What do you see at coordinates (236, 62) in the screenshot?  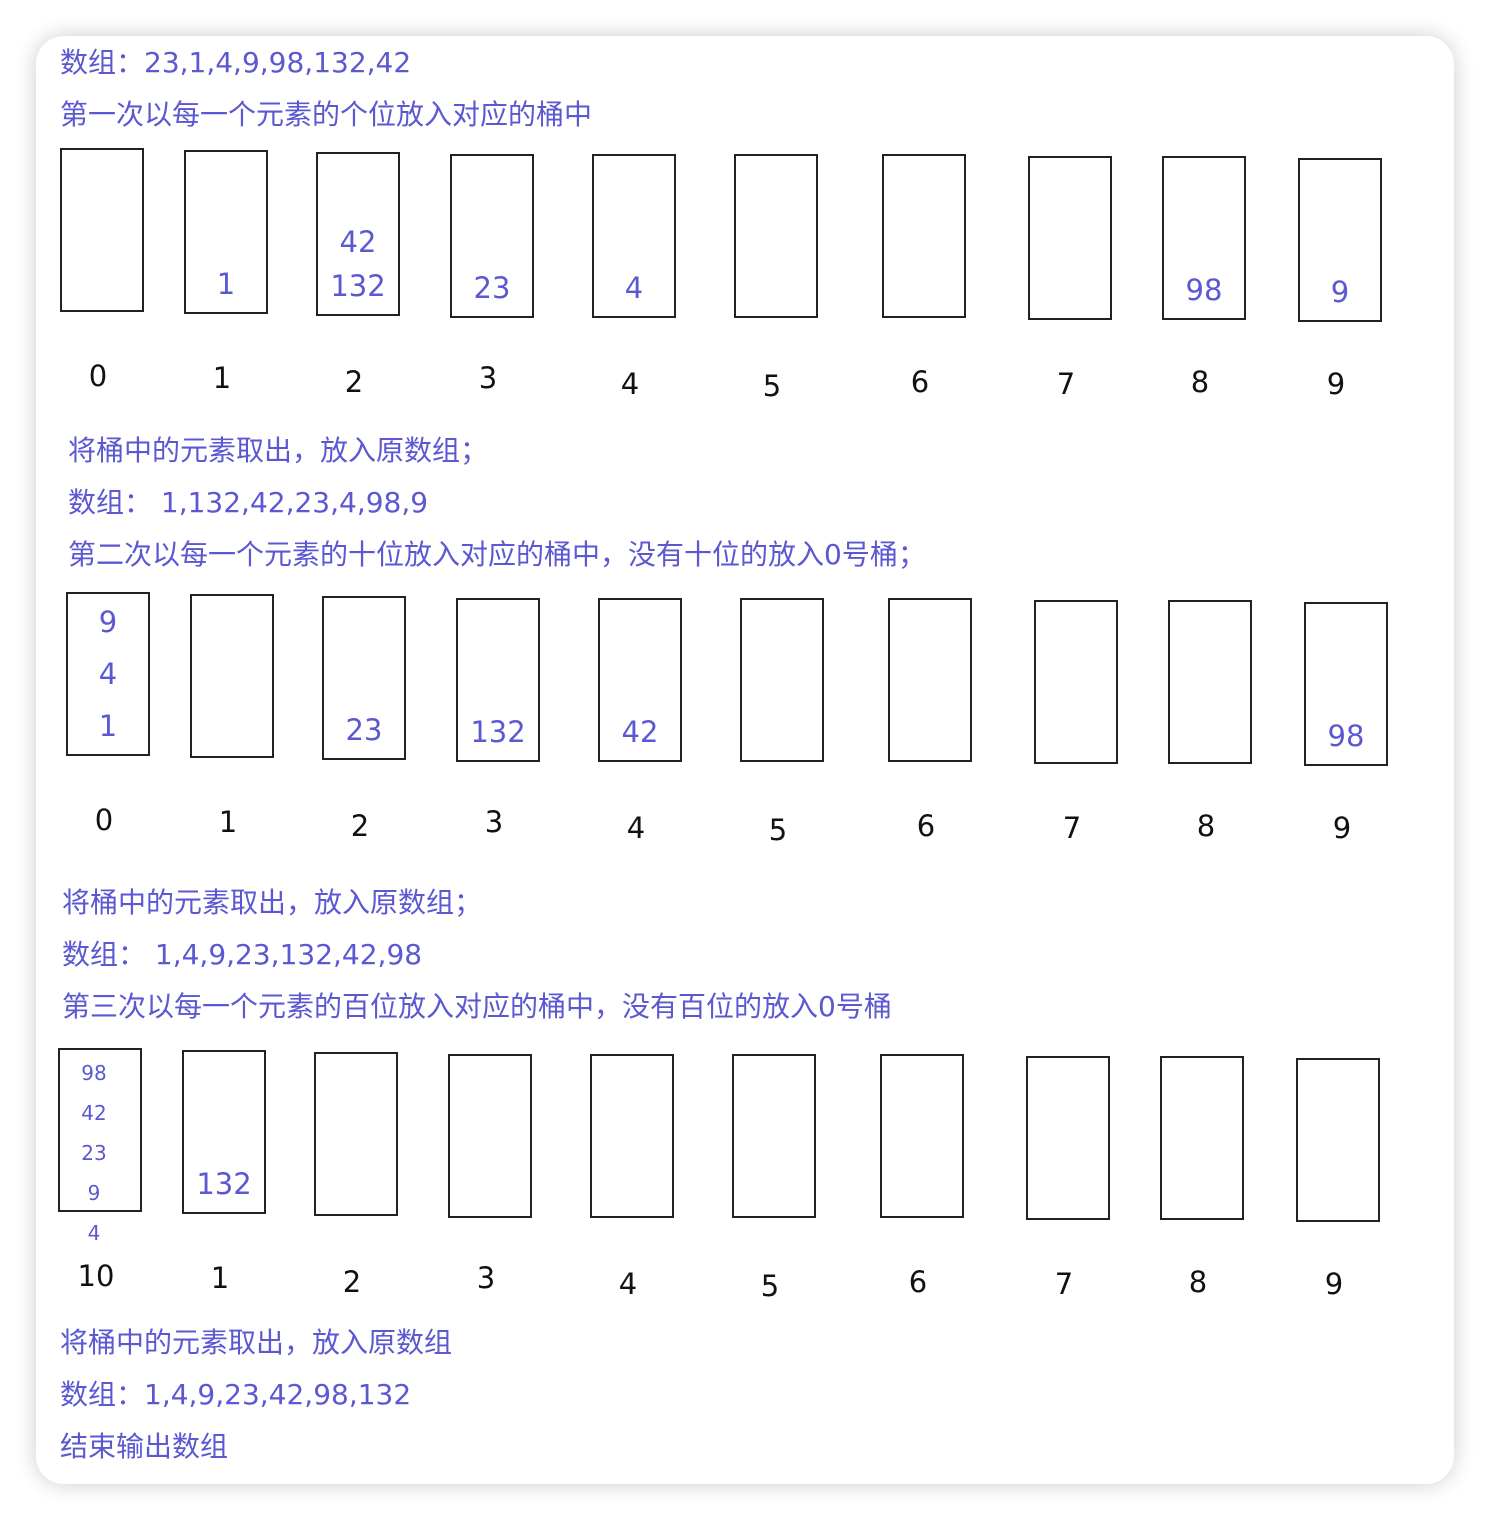 I see `initial-array-text: 数组：23,1,4,9,98,132,42` at bounding box center [236, 62].